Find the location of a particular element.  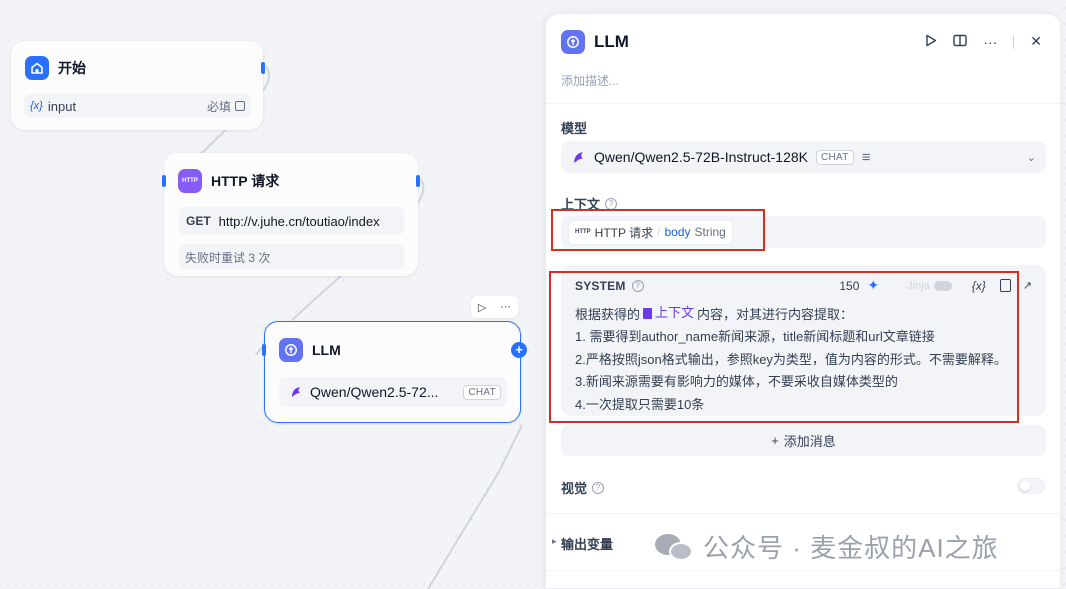

http-endpoint: GET http://v.juhe.cn/toutiao/index is located at coordinates (291, 221).